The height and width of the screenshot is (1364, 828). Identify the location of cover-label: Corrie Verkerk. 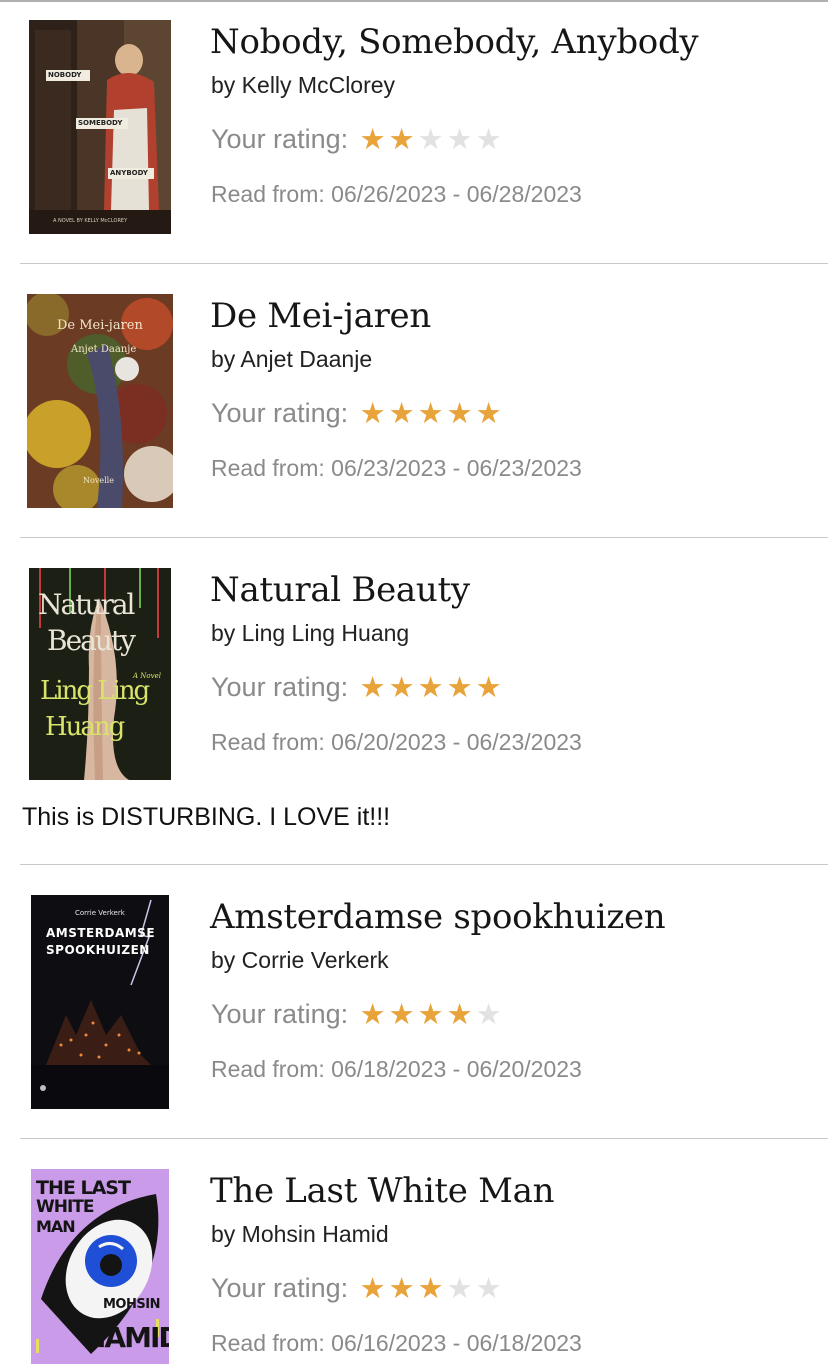
(100, 913).